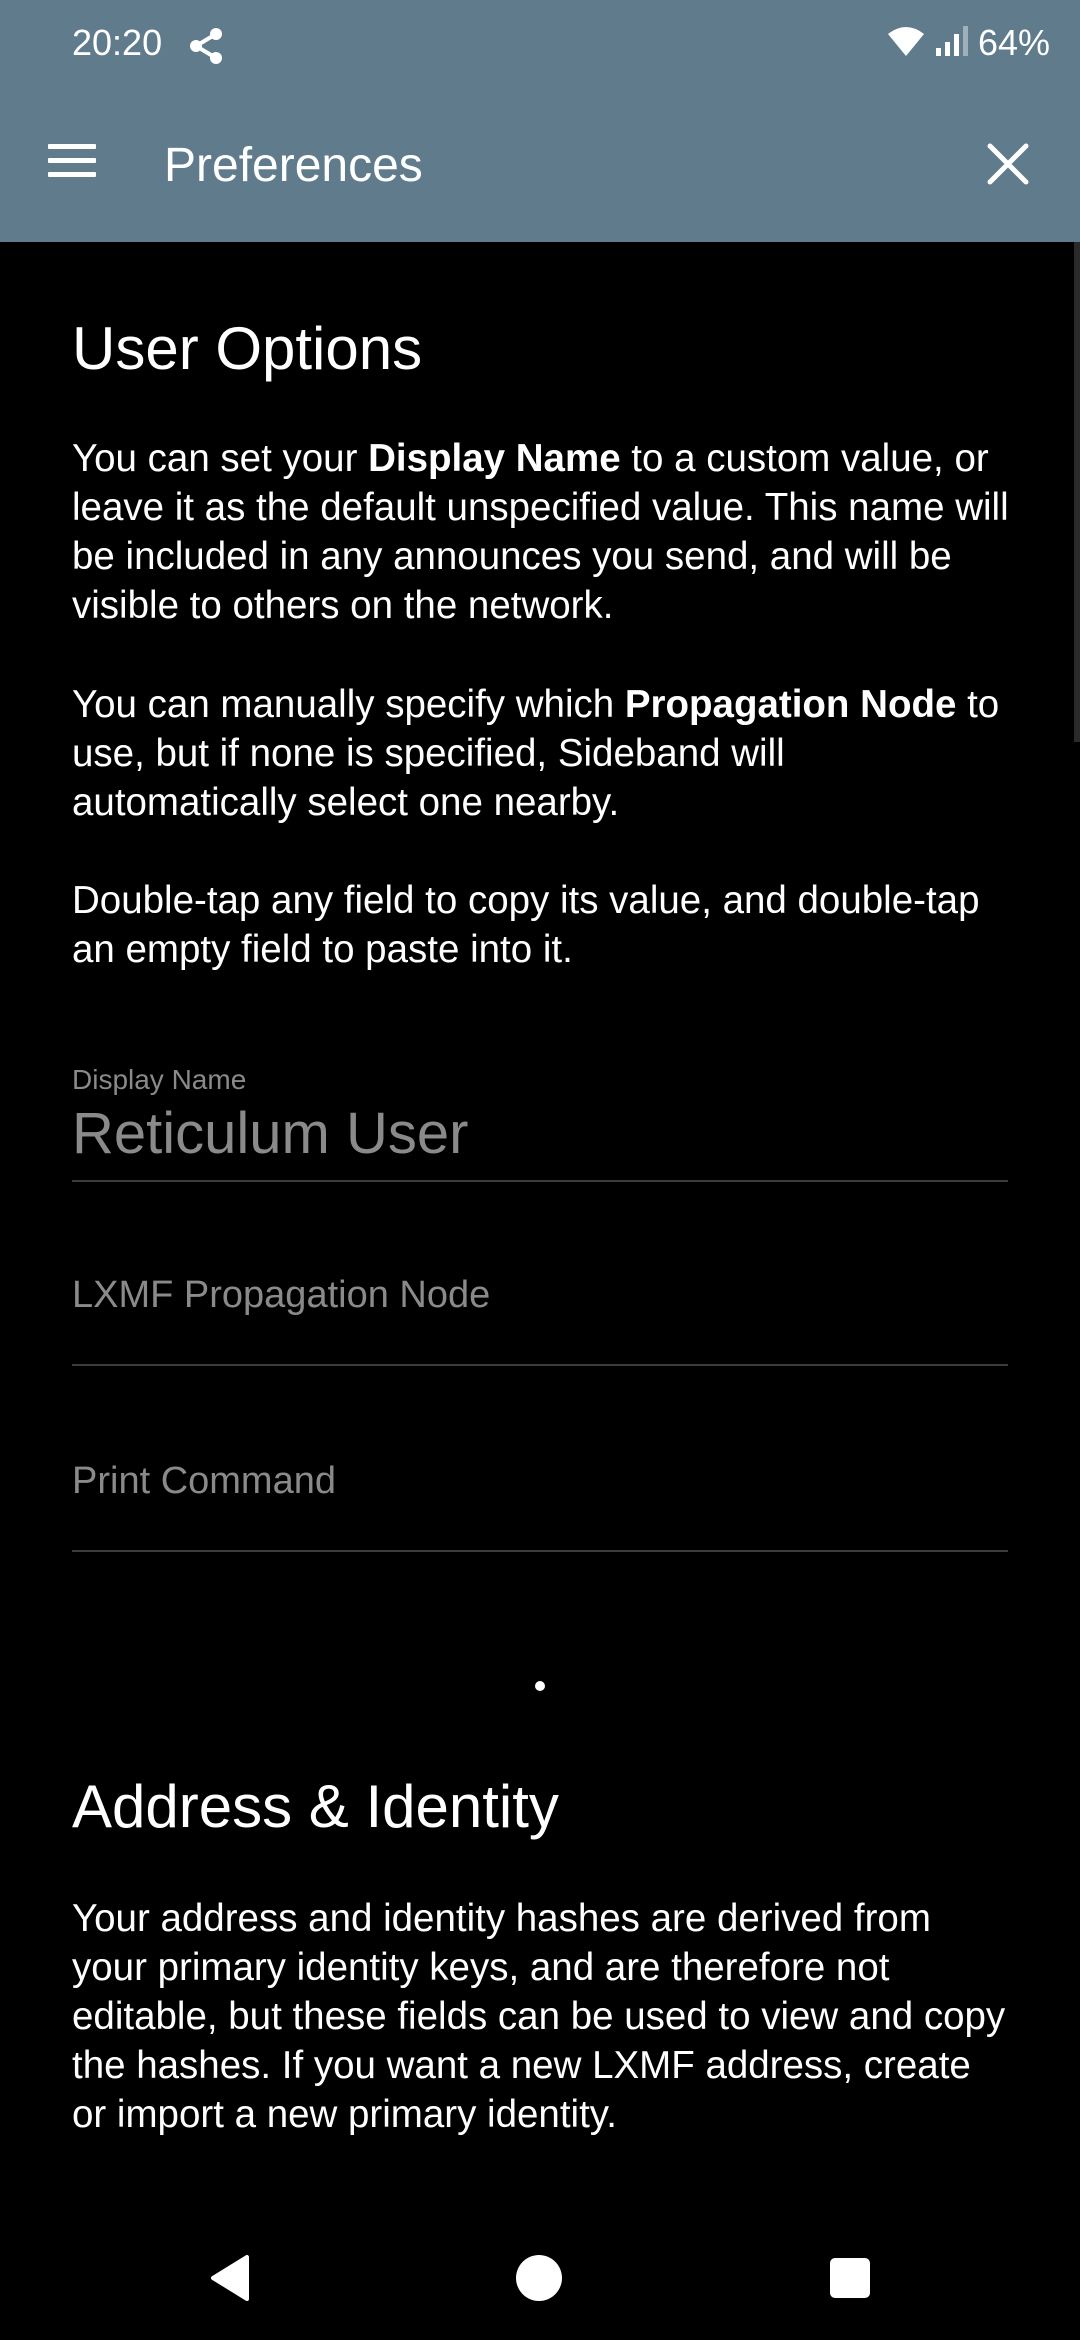 The height and width of the screenshot is (2340, 1080). I want to click on display-name-field: Display Name Reticulum User, so click(540, 1121).